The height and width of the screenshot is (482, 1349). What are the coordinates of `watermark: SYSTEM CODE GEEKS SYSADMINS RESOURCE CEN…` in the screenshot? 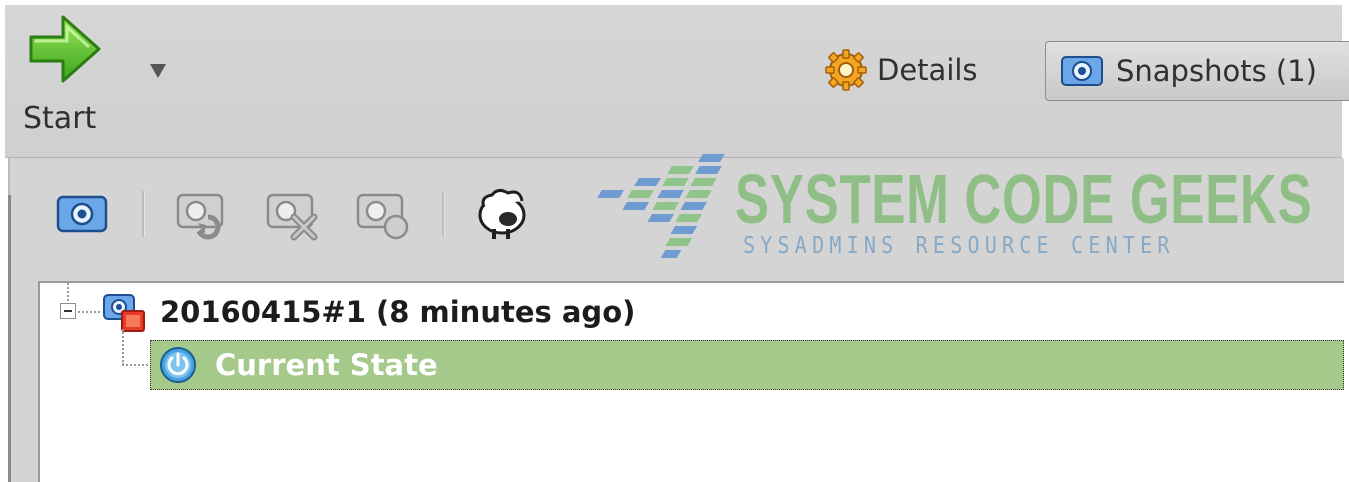 It's located at (948, 210).